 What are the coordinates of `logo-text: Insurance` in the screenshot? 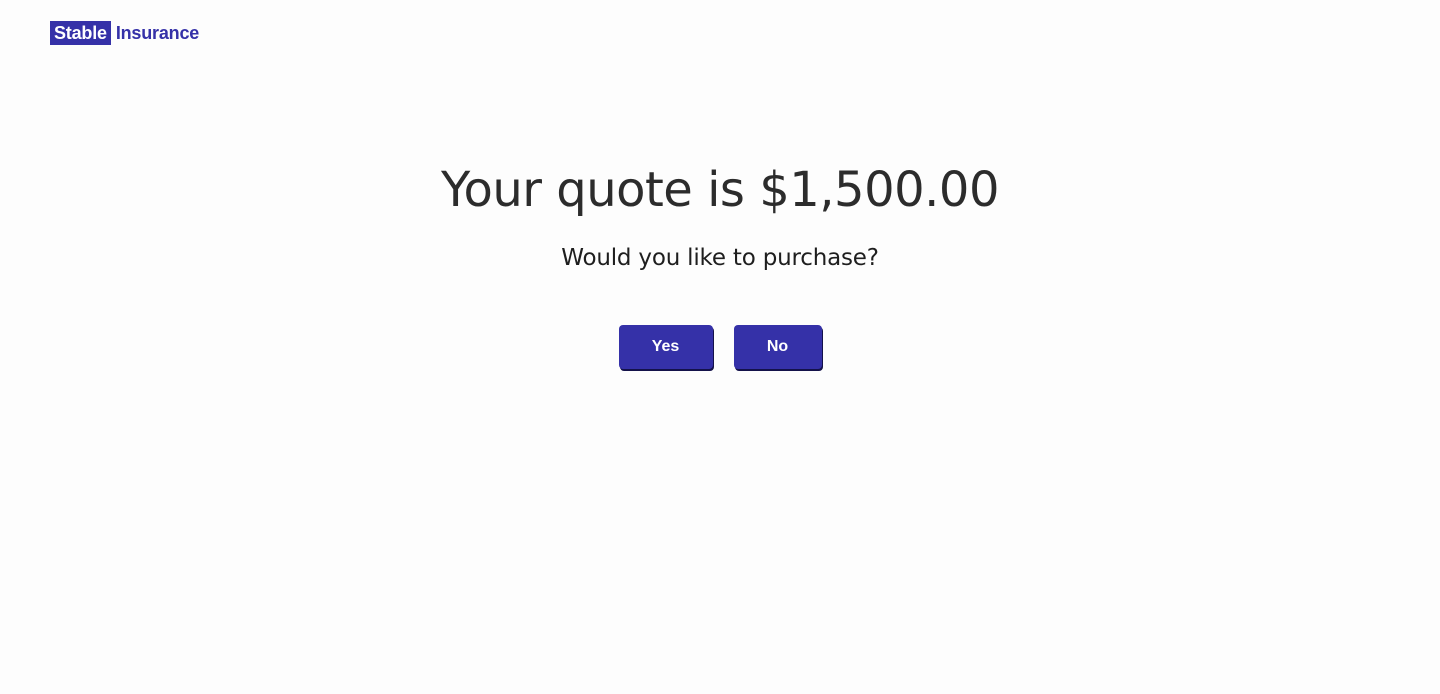 It's located at (157, 33).